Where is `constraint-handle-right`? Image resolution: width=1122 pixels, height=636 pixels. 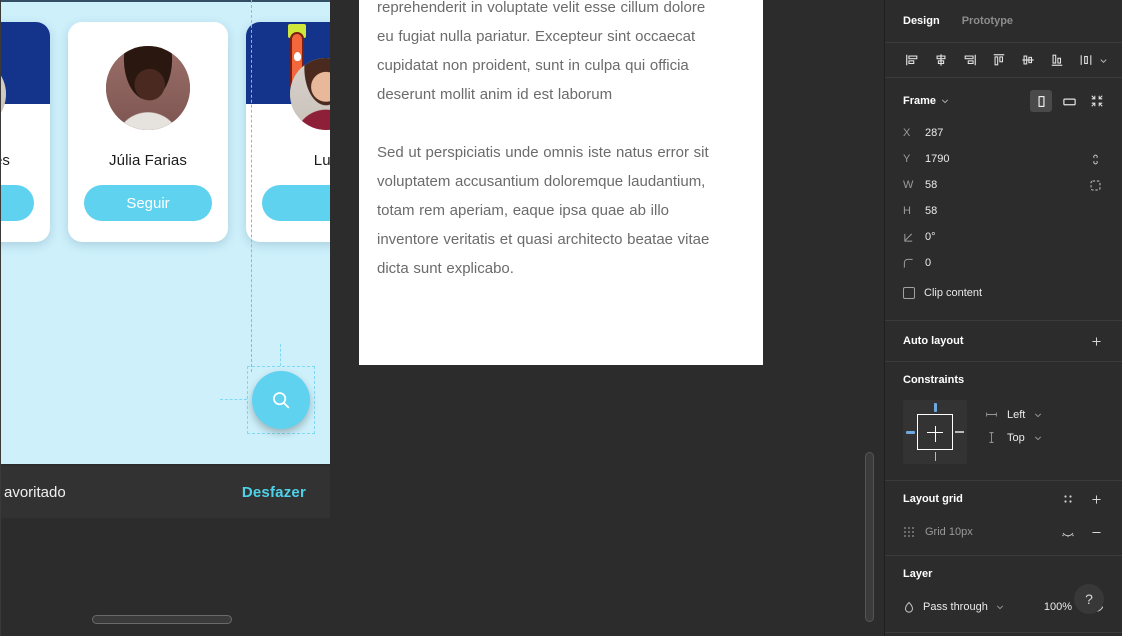 constraint-handle-right is located at coordinates (959, 432).